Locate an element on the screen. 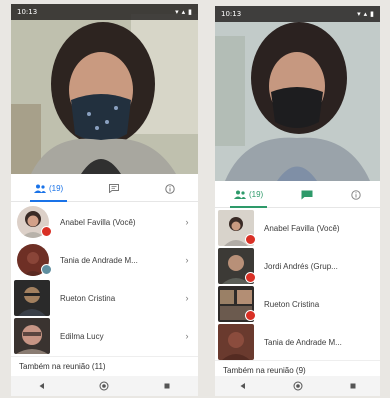 This screenshot has width=390, height=398. participant-name: Edilma Lucy is located at coordinates (82, 336).